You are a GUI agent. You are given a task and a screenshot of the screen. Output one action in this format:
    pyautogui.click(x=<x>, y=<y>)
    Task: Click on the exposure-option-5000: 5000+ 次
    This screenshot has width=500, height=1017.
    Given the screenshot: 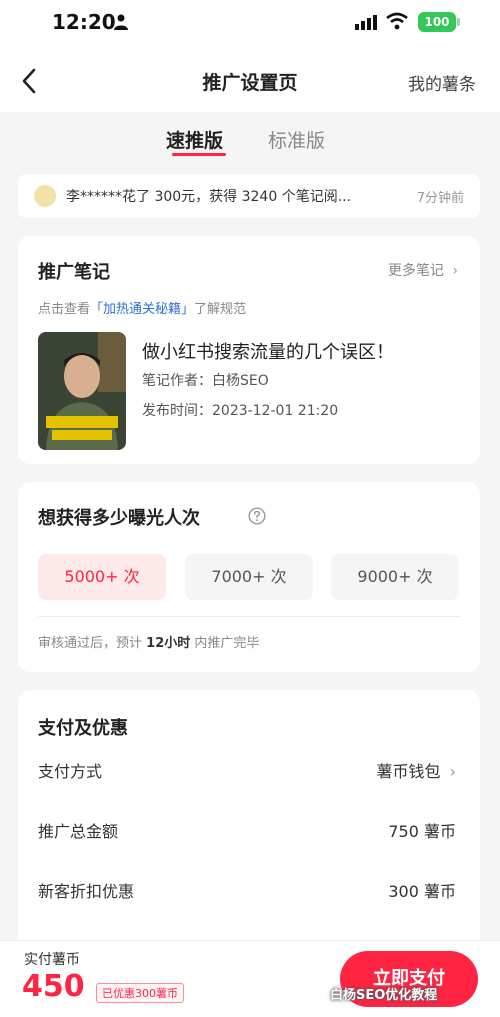 What is the action you would take?
    pyautogui.click(x=102, y=577)
    